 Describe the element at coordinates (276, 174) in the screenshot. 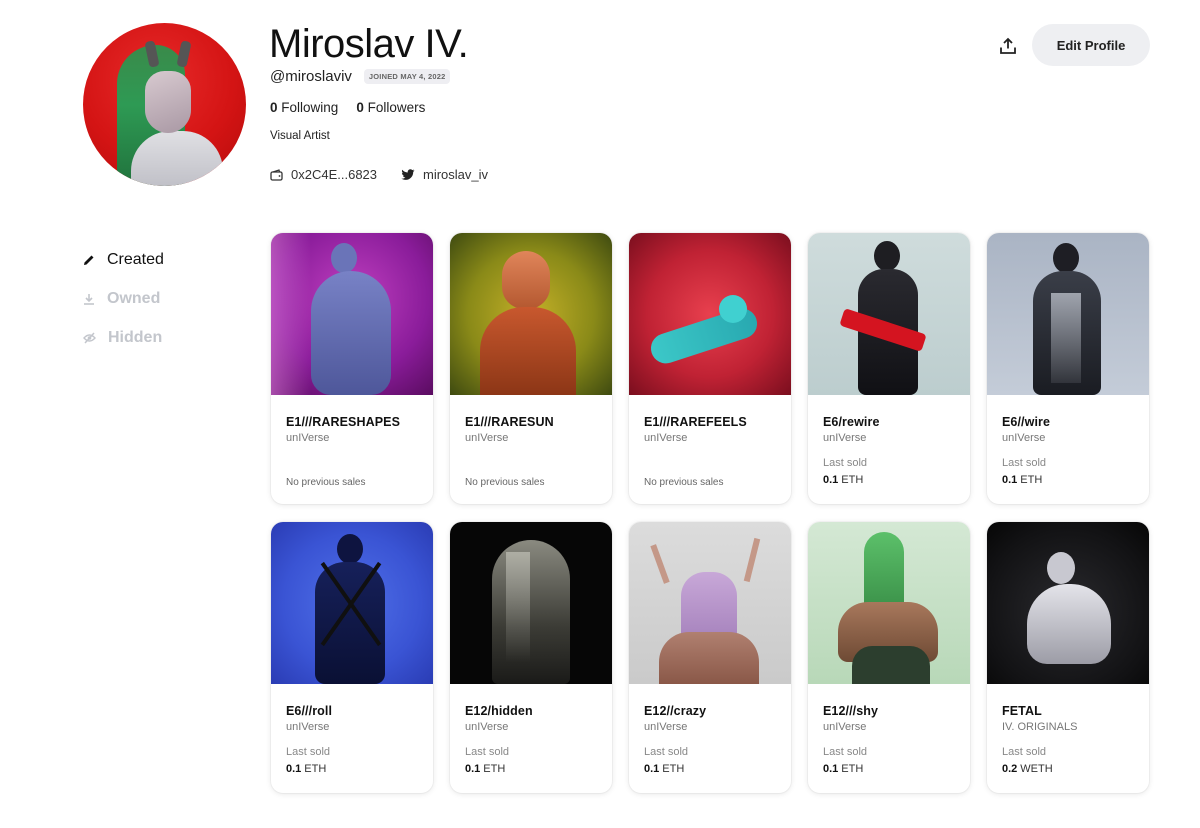

I see `wallet-icon` at that location.